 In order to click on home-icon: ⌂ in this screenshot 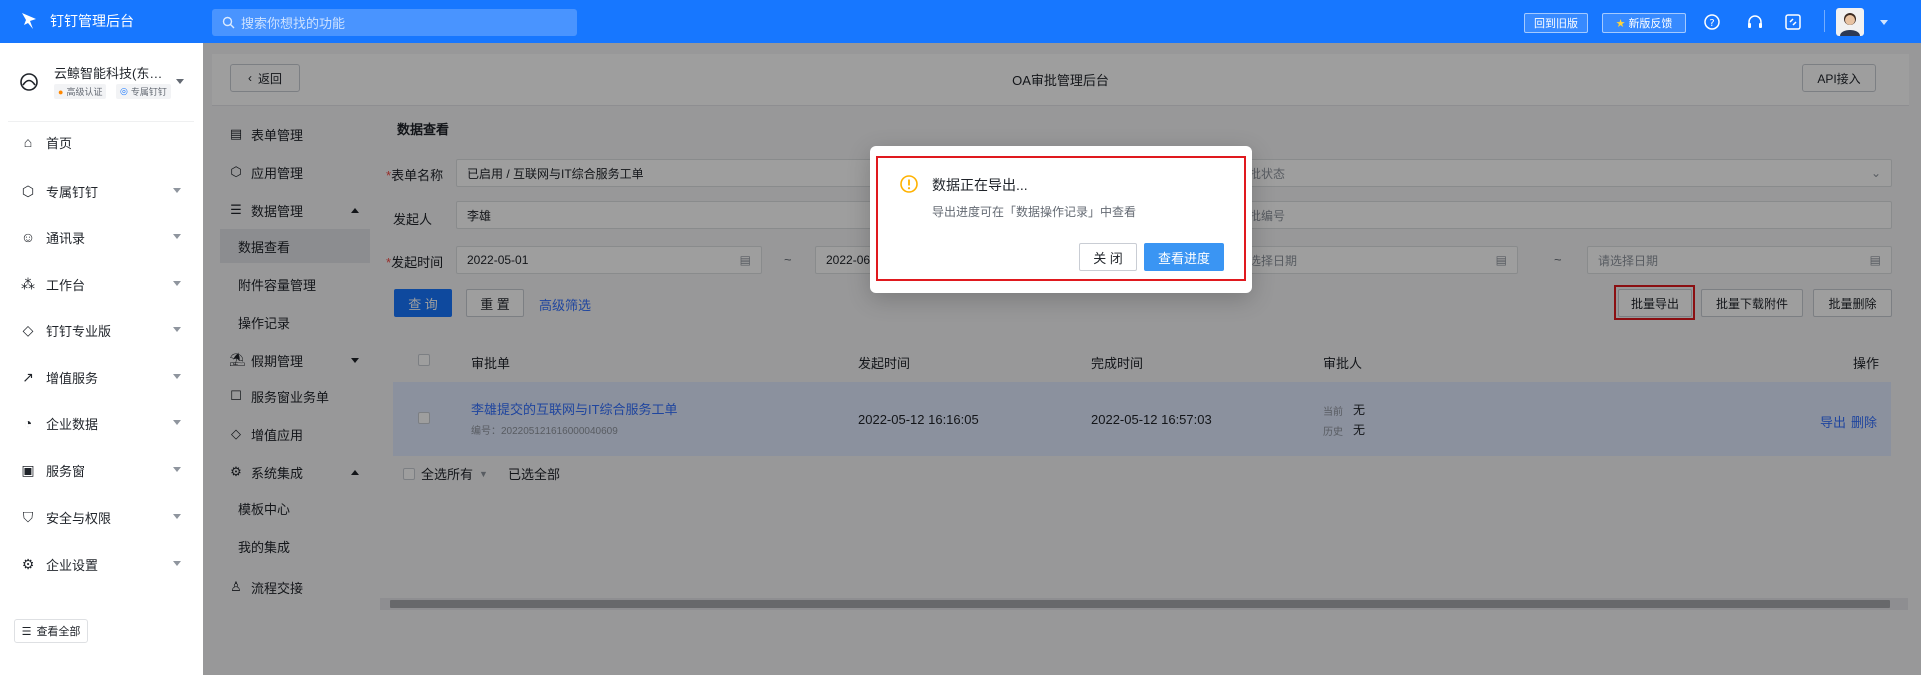, I will do `click(28, 142)`.